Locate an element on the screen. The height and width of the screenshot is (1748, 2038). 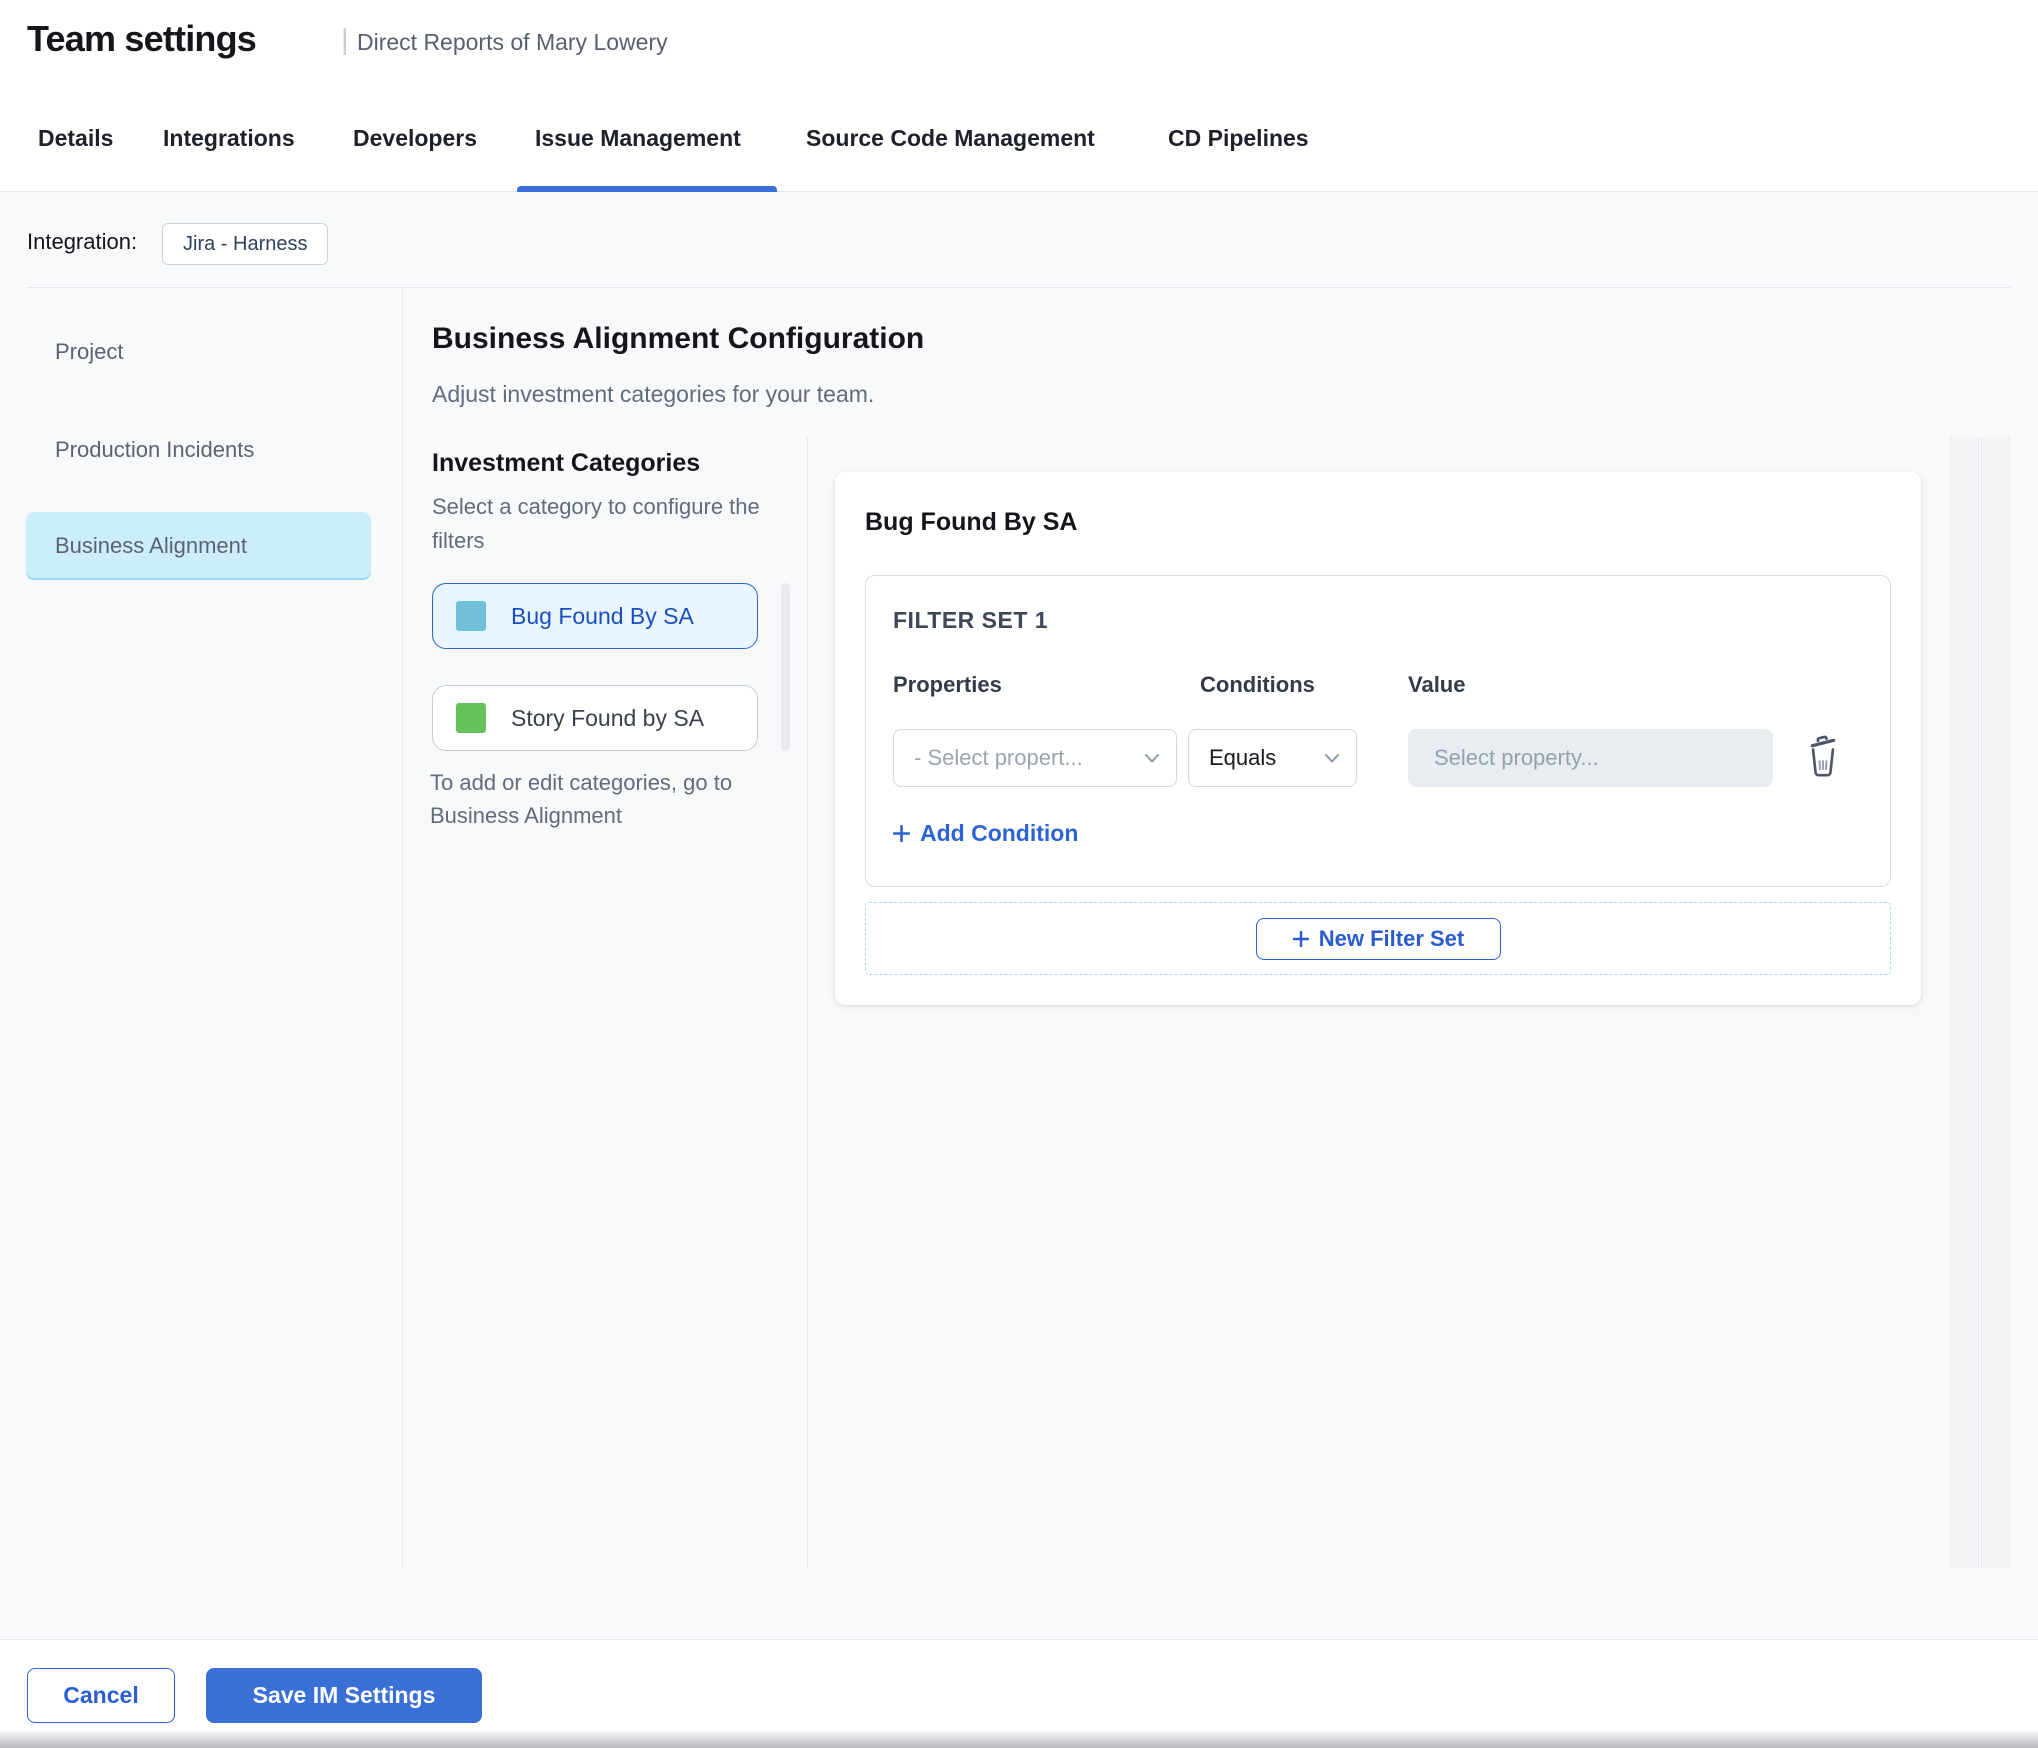
save-im-settings-button: Save IM Settings is located at coordinates (344, 1695).